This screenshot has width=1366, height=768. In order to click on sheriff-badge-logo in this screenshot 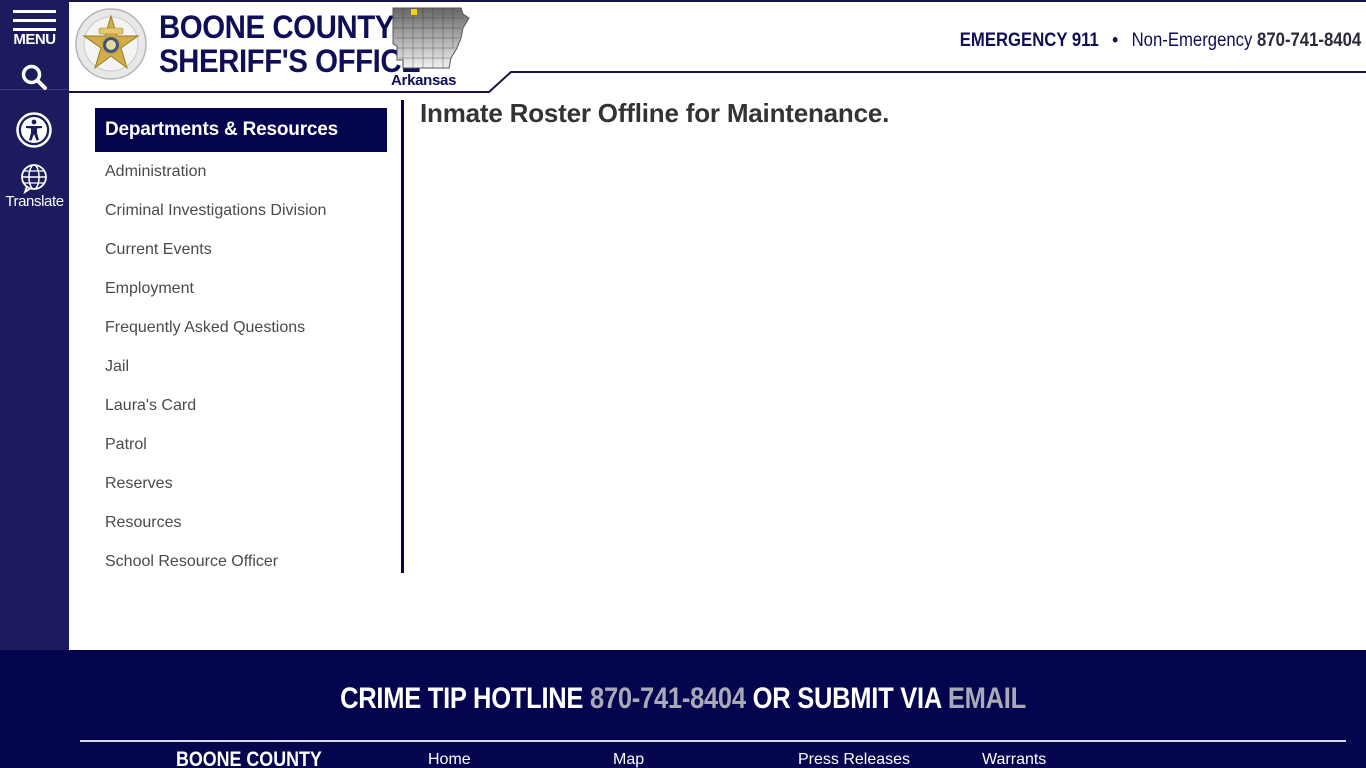, I will do `click(111, 44)`.